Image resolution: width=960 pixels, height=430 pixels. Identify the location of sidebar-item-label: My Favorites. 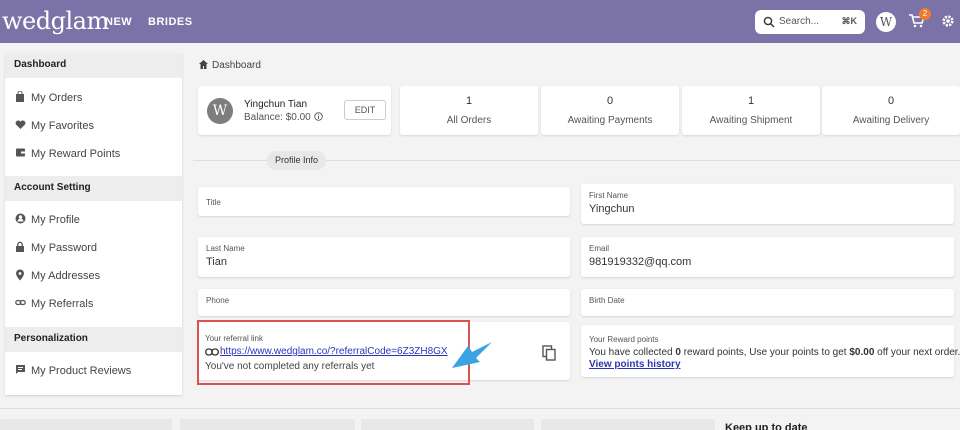
(62, 126).